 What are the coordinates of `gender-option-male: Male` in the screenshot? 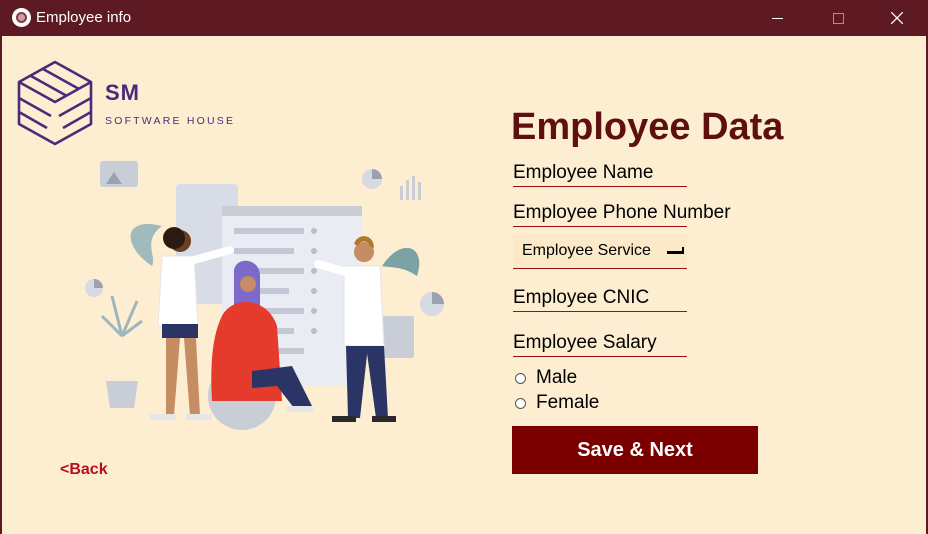 It's located at (546, 378).